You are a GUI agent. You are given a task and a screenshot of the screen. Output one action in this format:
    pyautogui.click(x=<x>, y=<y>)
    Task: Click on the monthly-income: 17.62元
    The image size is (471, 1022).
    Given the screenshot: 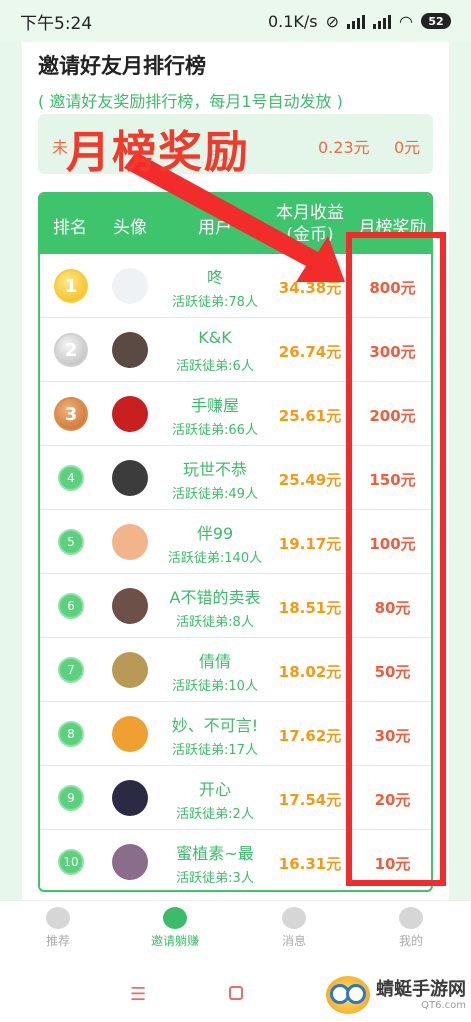 What is the action you would take?
    pyautogui.click(x=310, y=736)
    